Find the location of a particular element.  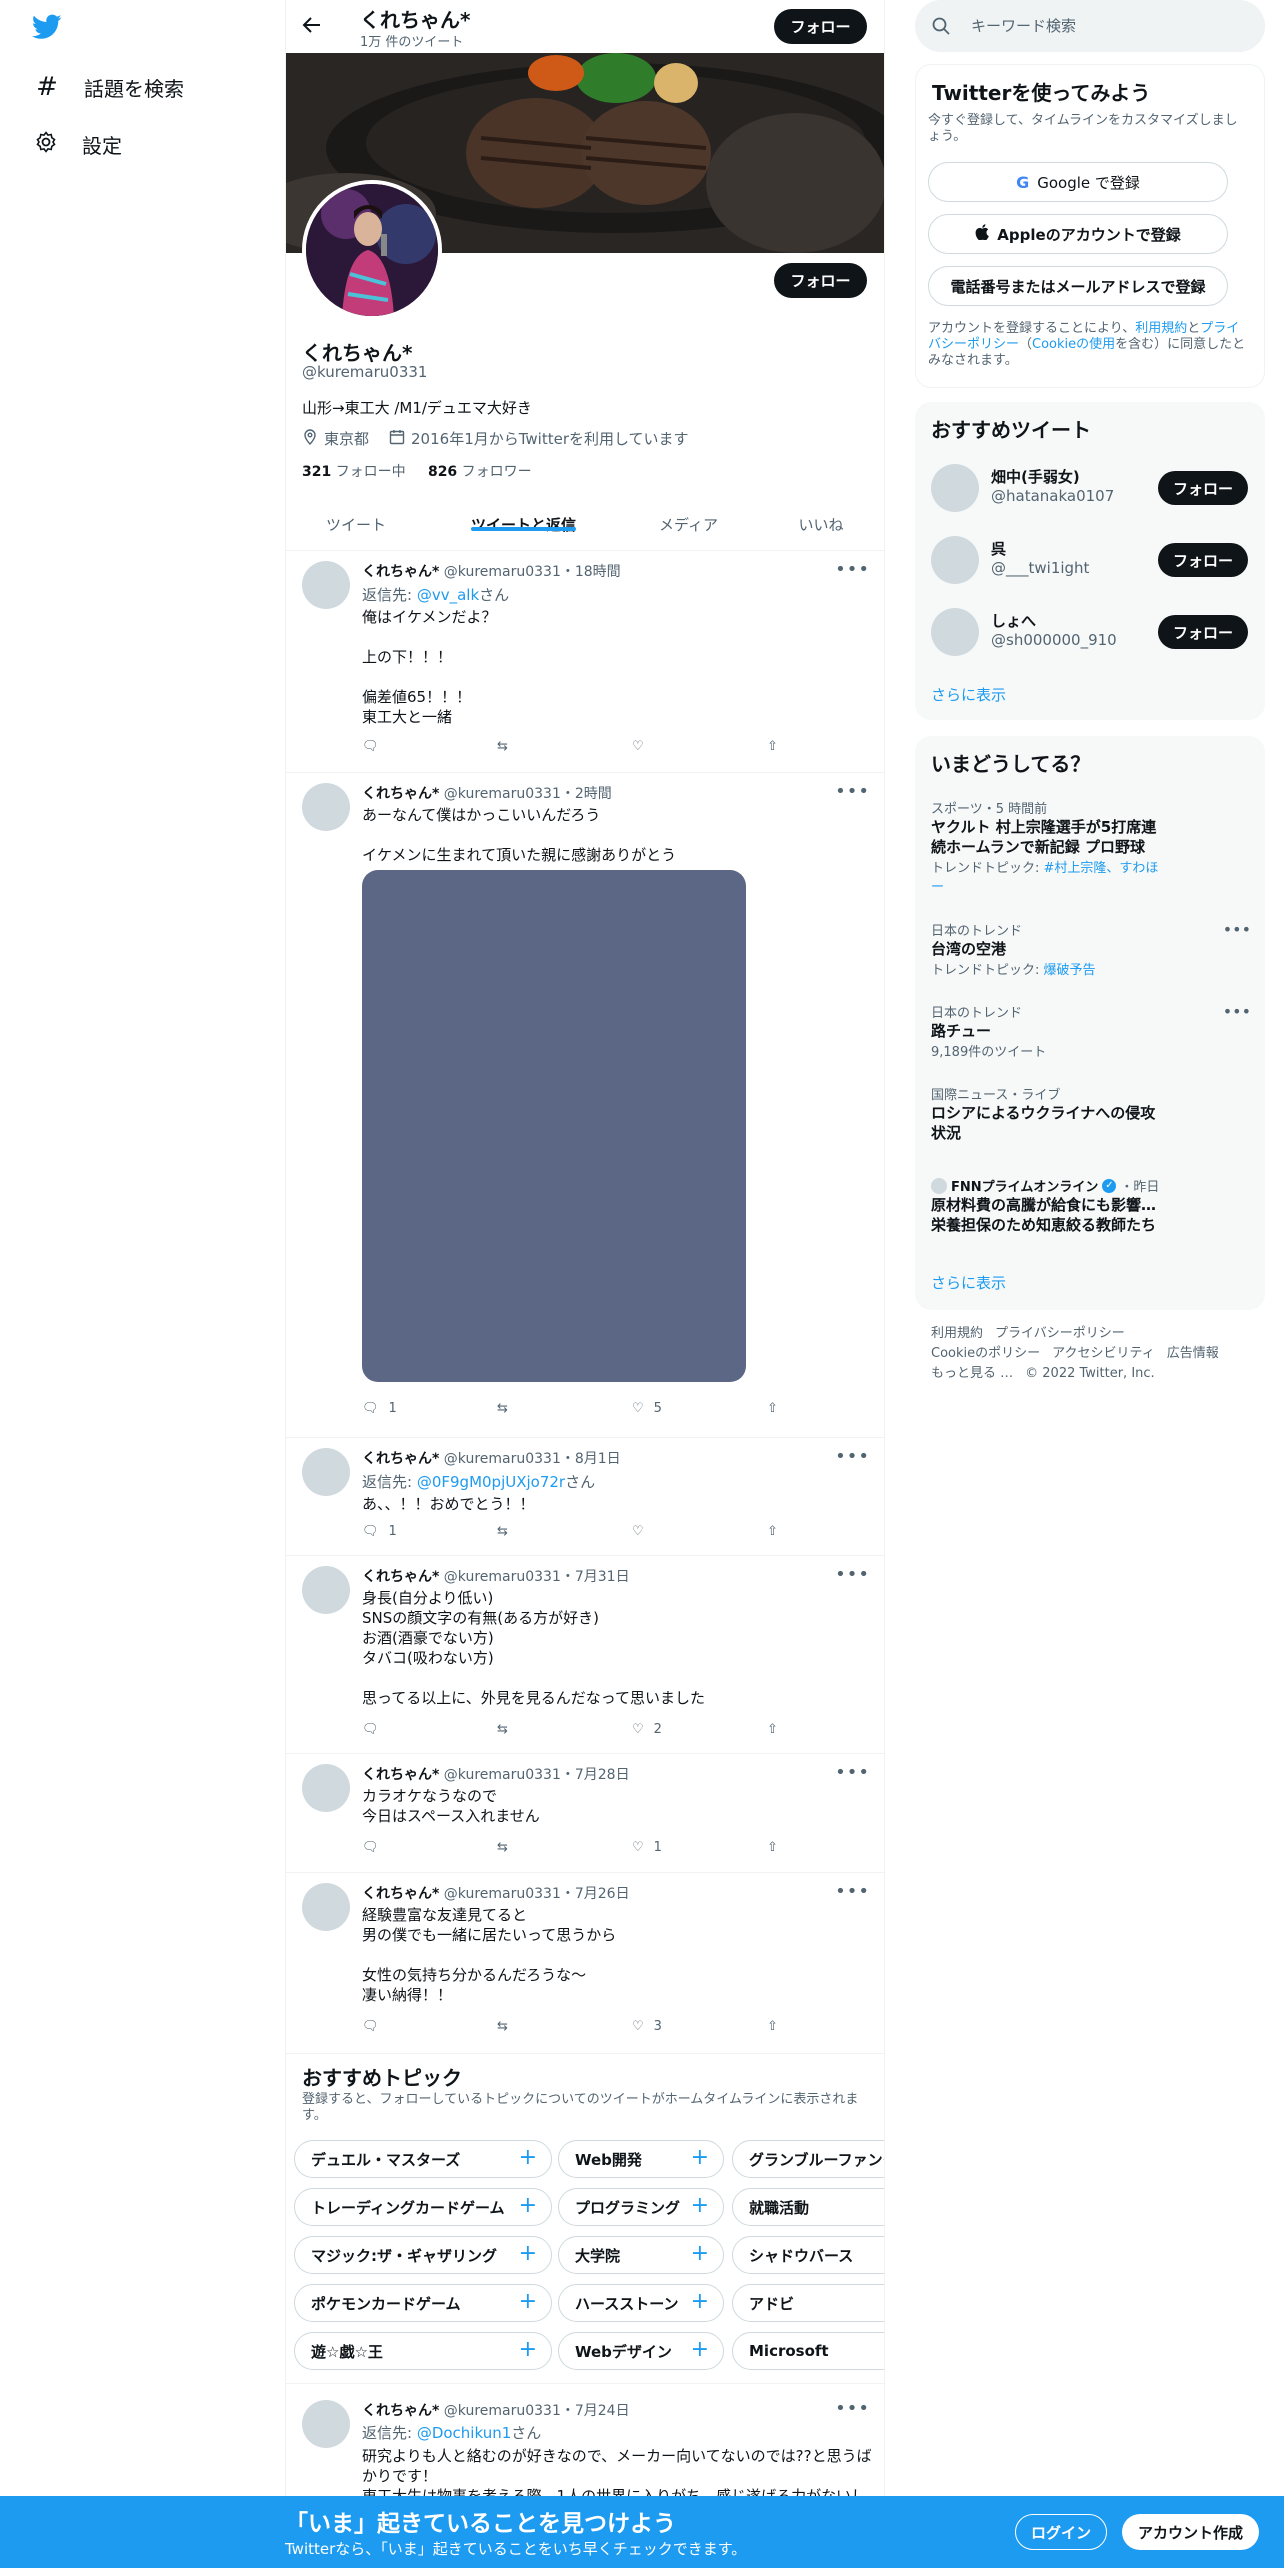

topic-chip: 遊☆戯☆王 + is located at coordinates (423, 2351).